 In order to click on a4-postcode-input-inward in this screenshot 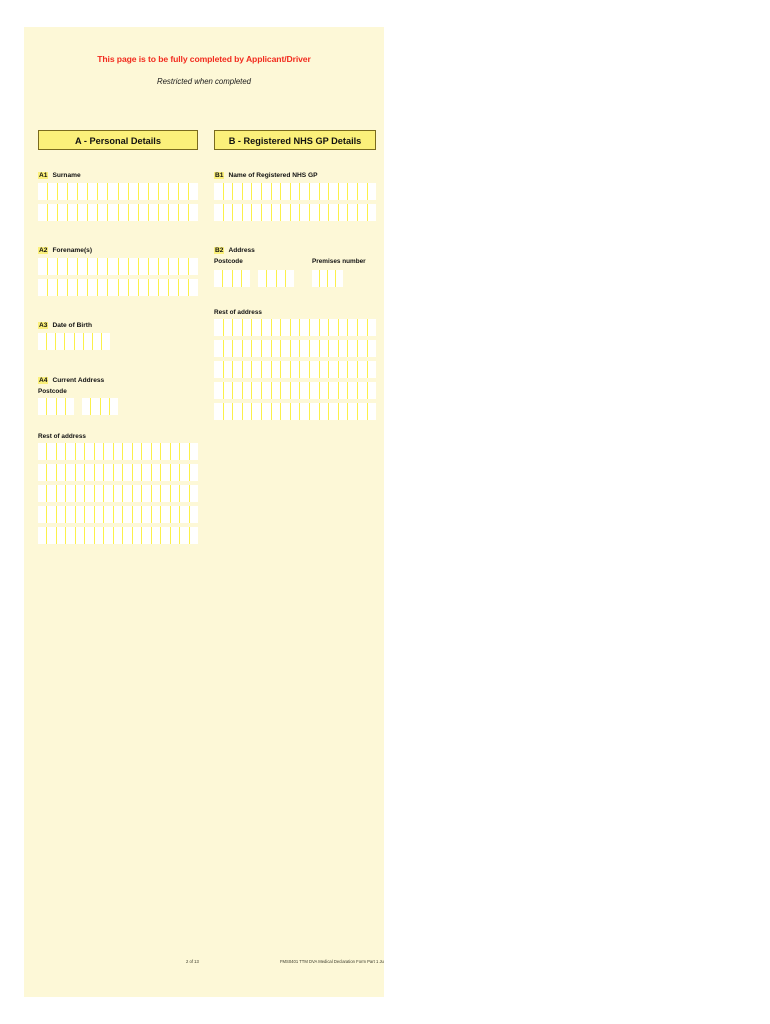, I will do `click(100, 406)`.